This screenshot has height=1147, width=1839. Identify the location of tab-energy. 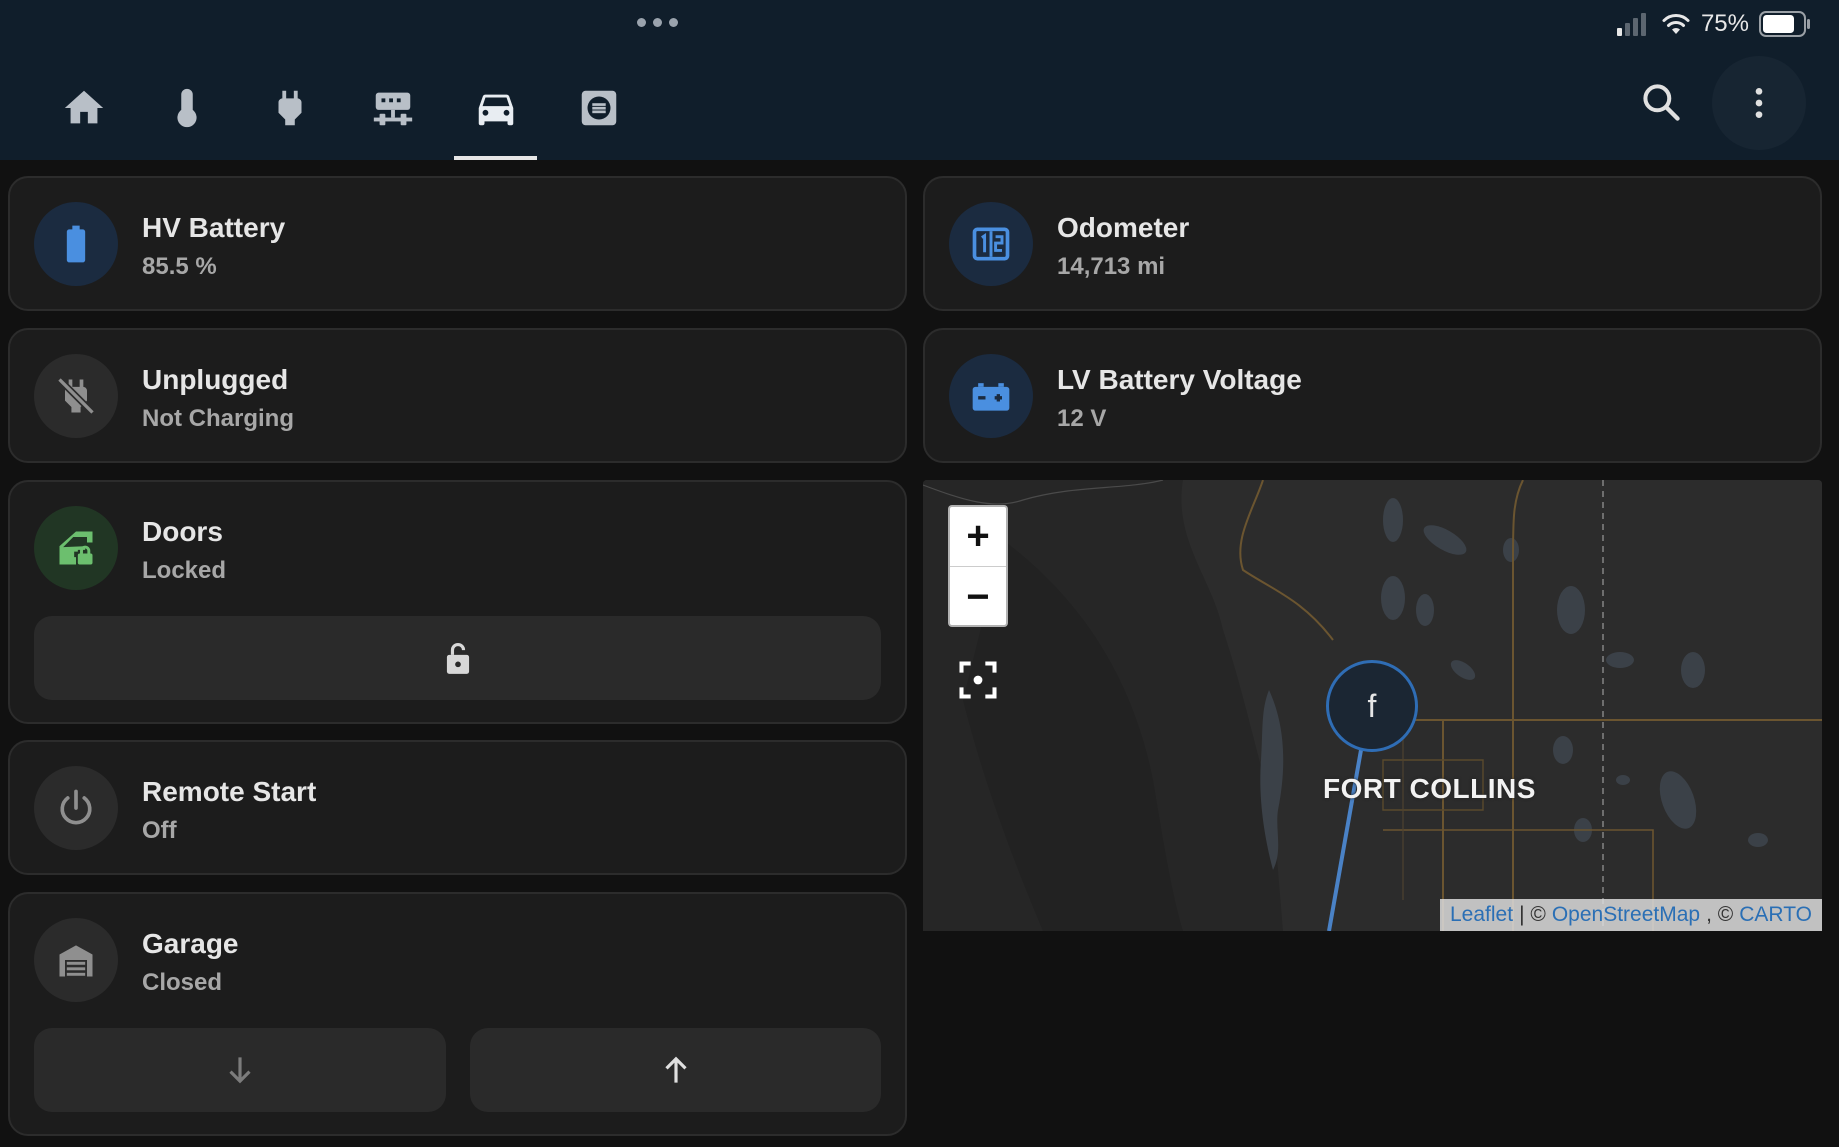
(289, 108).